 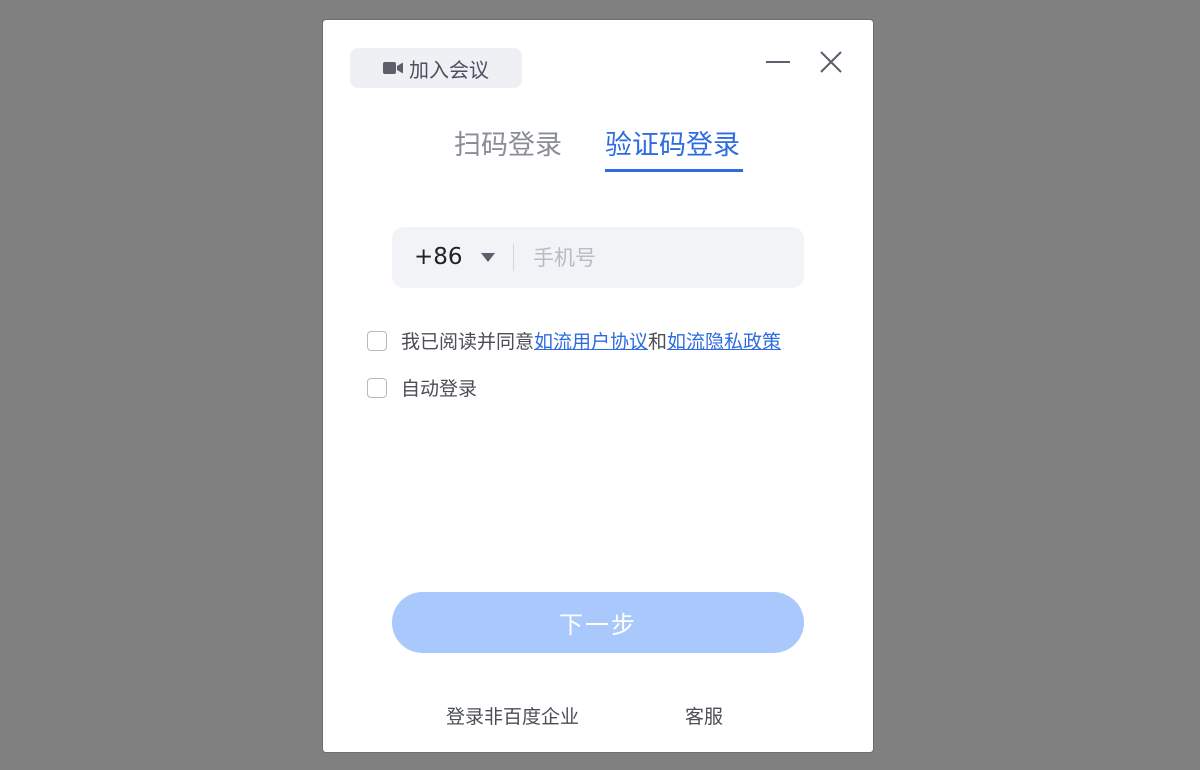 What do you see at coordinates (513, 257) in the screenshot?
I see `input-divider` at bounding box center [513, 257].